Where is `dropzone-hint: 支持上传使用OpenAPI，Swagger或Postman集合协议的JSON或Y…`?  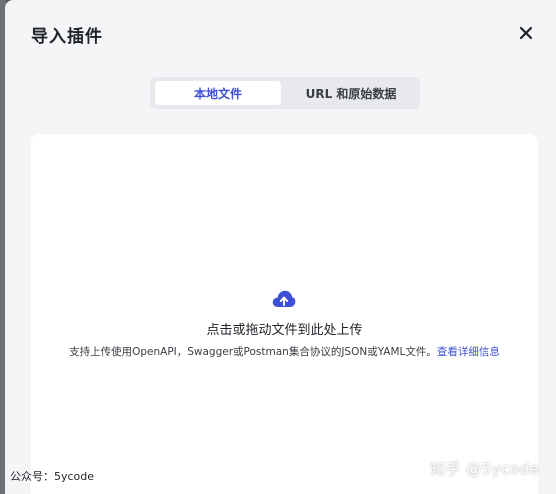 dropzone-hint: 支持上传使用OpenAPI，Swagger或Postman集合协议的JSON或Y… is located at coordinates (284, 351).